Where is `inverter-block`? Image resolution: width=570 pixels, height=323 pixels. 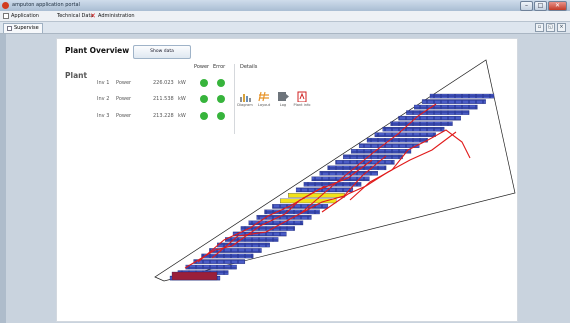 inverter-block is located at coordinates (194, 276).